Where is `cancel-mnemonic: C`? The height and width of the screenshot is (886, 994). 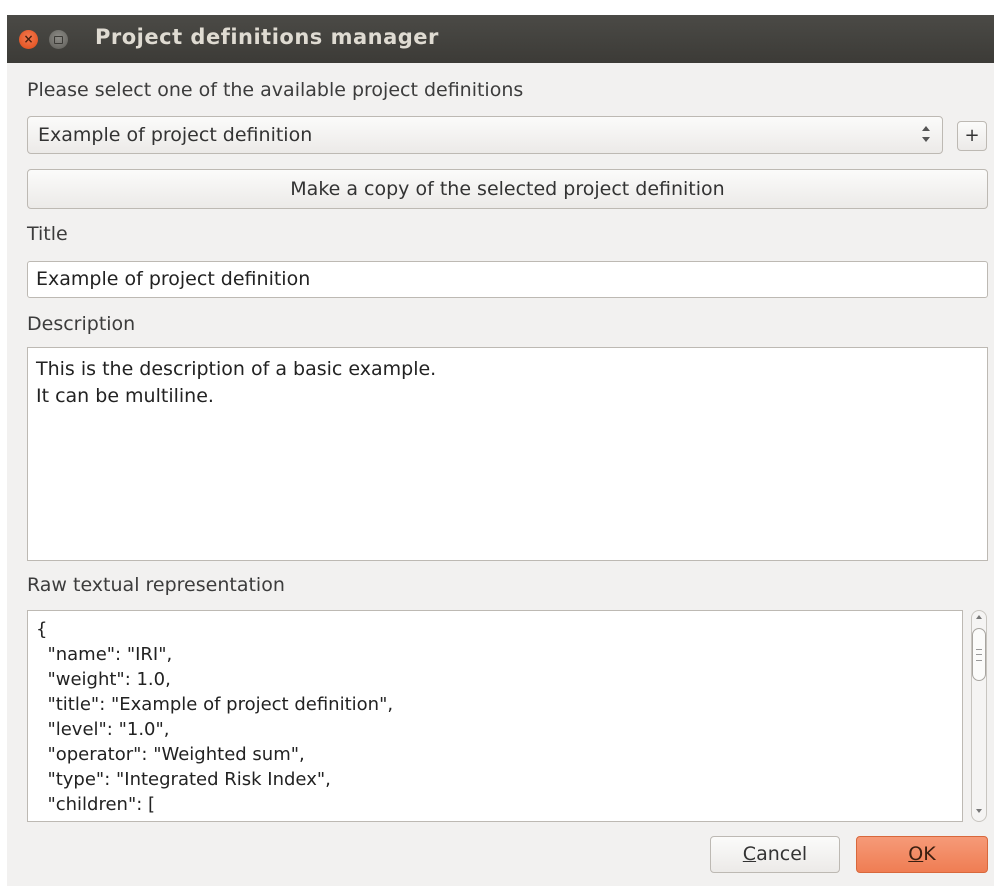 cancel-mnemonic: C is located at coordinates (749, 854).